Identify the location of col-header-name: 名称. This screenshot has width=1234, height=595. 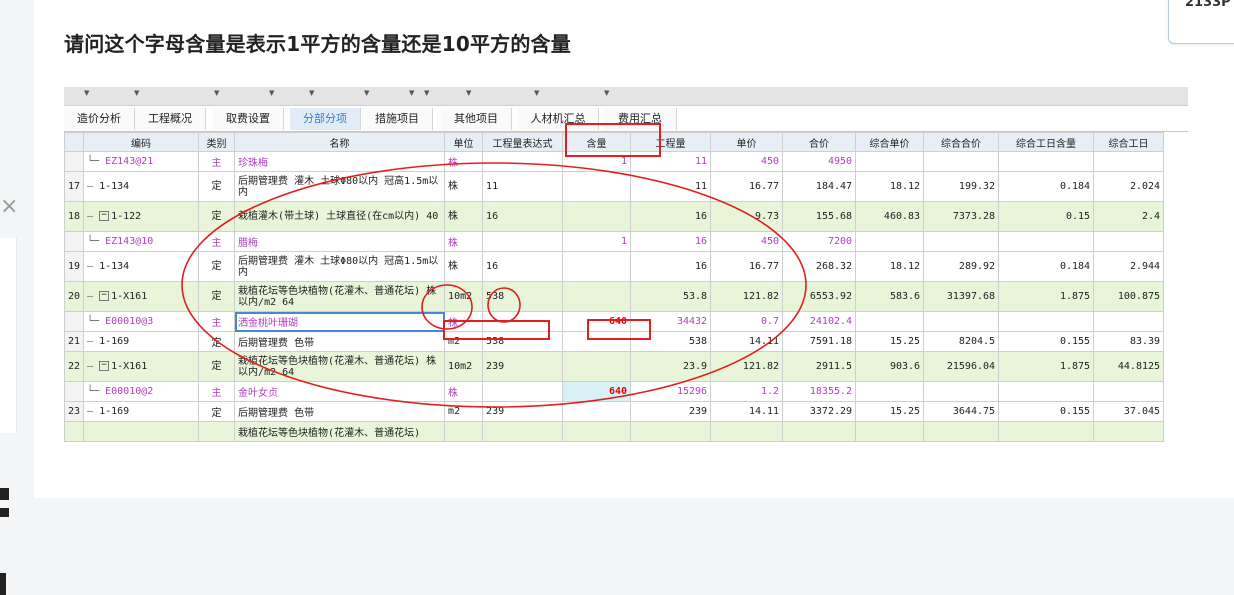
(340, 142).